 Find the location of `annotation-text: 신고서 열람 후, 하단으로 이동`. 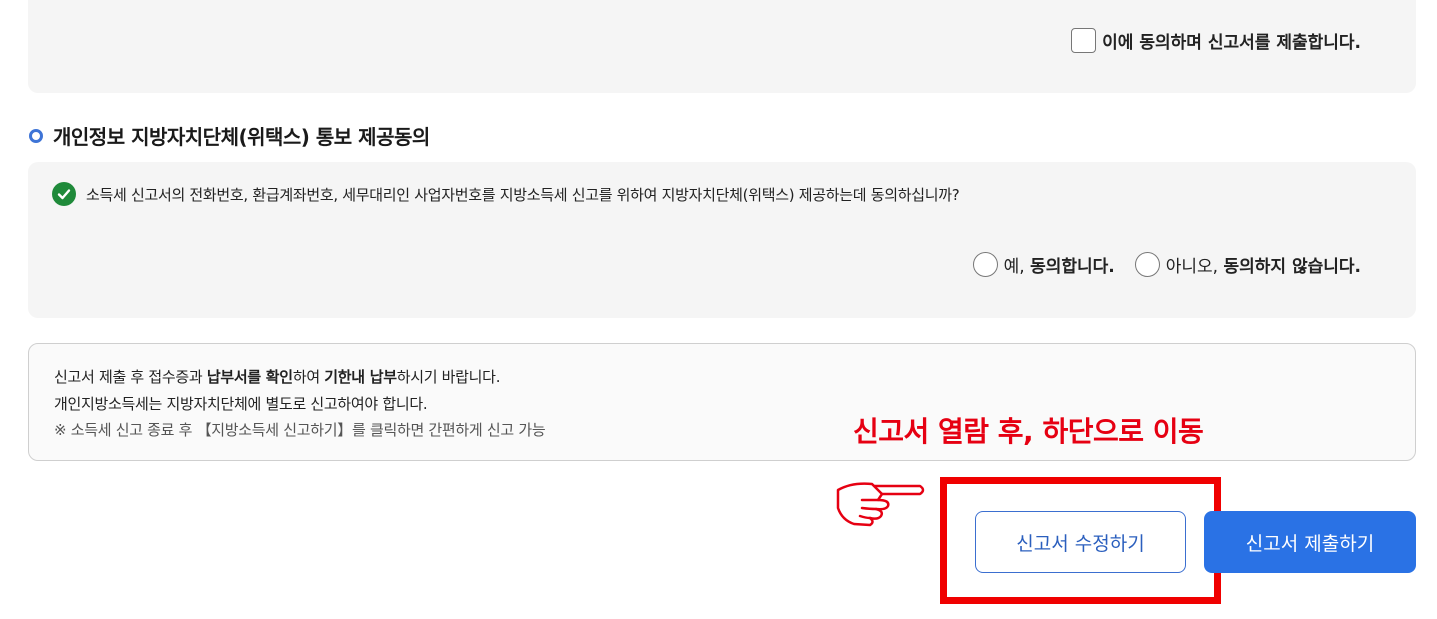

annotation-text: 신고서 열람 후, 하단으로 이동 is located at coordinates (1028, 431).